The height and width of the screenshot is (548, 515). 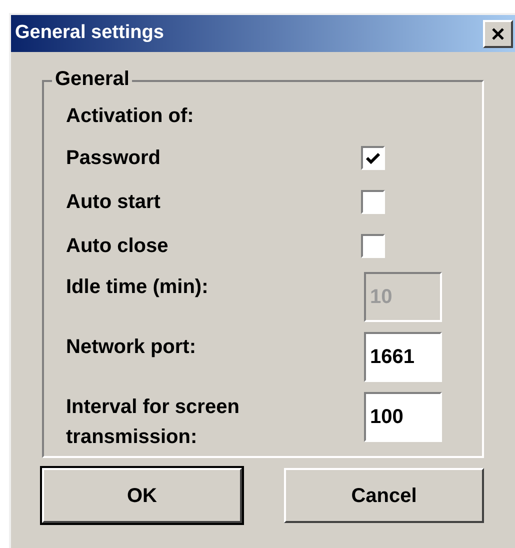 What do you see at coordinates (117, 246) in the screenshot?
I see `checkbox-label: Auto close` at bounding box center [117, 246].